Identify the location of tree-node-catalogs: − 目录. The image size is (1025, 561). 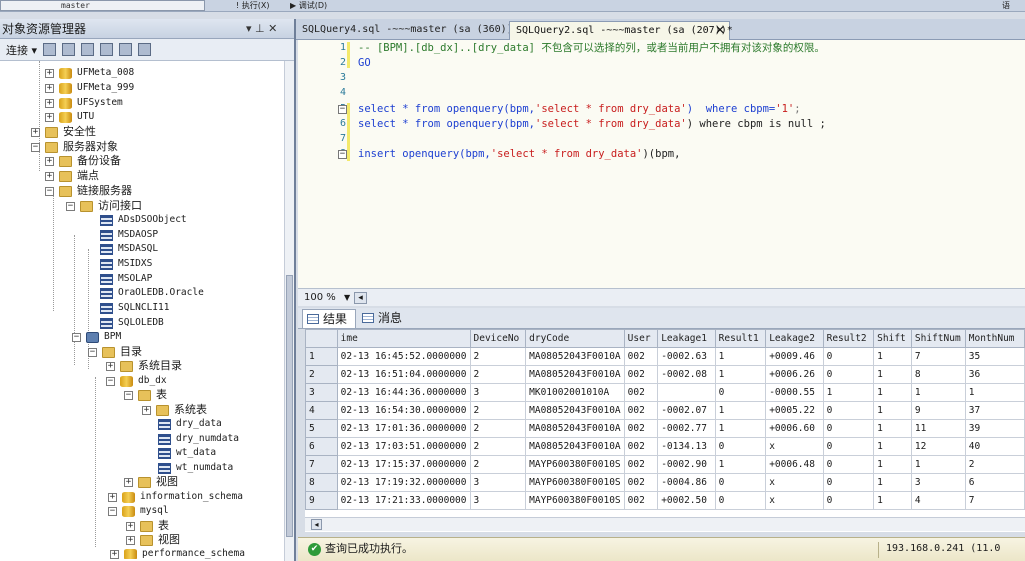
(115, 352).